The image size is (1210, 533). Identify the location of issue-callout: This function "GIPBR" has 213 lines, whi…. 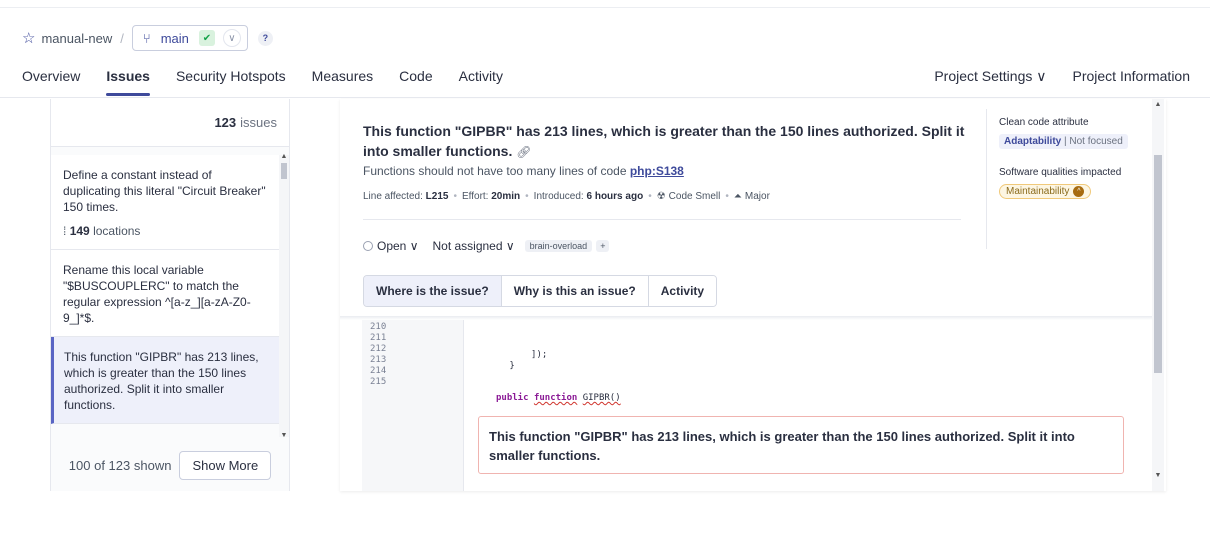
(801, 445).